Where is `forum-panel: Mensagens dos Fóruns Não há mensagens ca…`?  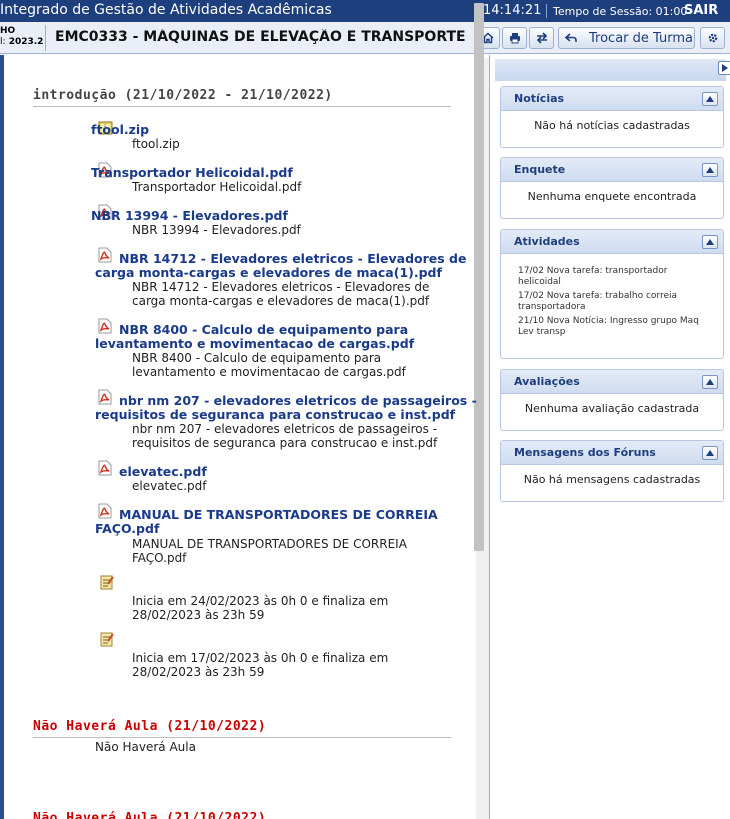
forum-panel: Mensagens dos Fóruns Não há mensagens ca… is located at coordinates (612, 471).